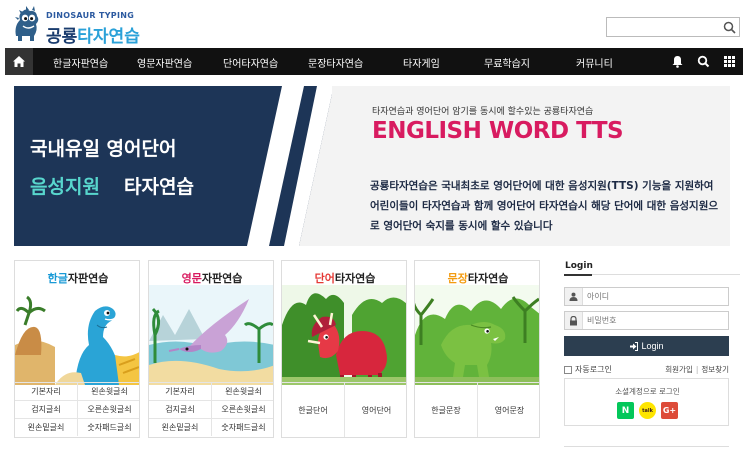  I want to click on nav-item-word-typing: 단어타자연습, so click(250, 62).